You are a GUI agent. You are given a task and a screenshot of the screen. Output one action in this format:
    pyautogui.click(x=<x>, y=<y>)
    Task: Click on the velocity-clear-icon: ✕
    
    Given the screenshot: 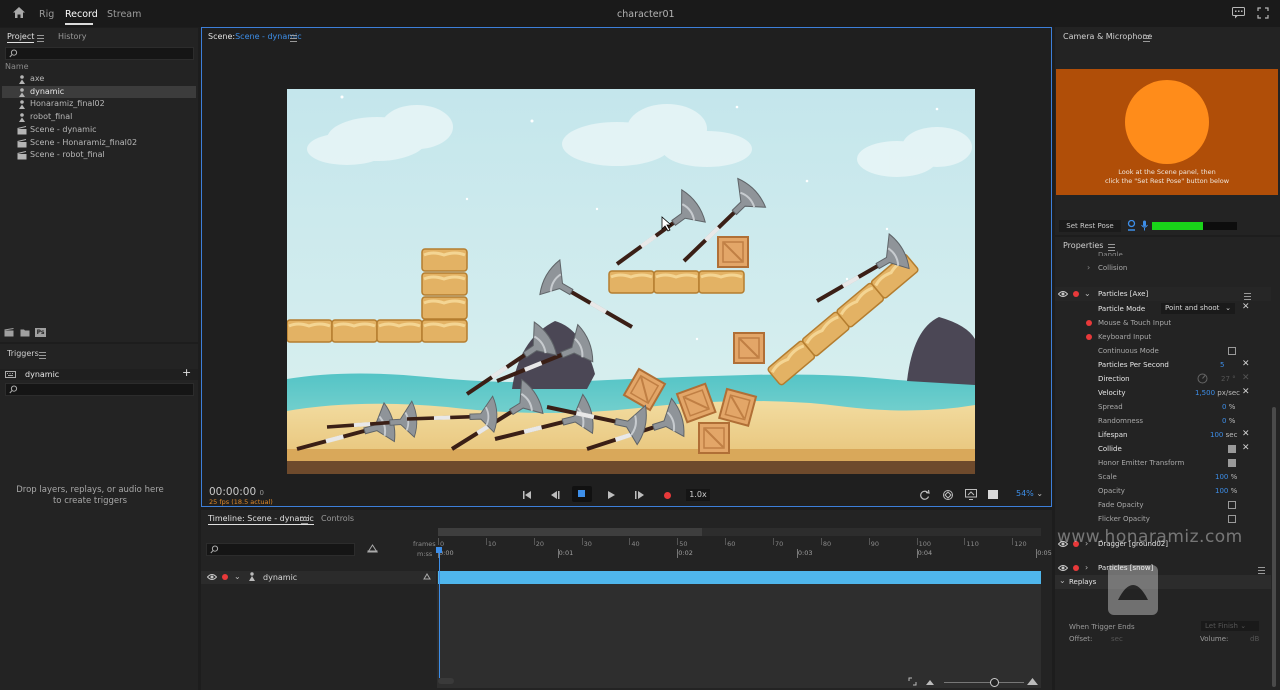 What is the action you would take?
    pyautogui.click(x=1246, y=392)
    